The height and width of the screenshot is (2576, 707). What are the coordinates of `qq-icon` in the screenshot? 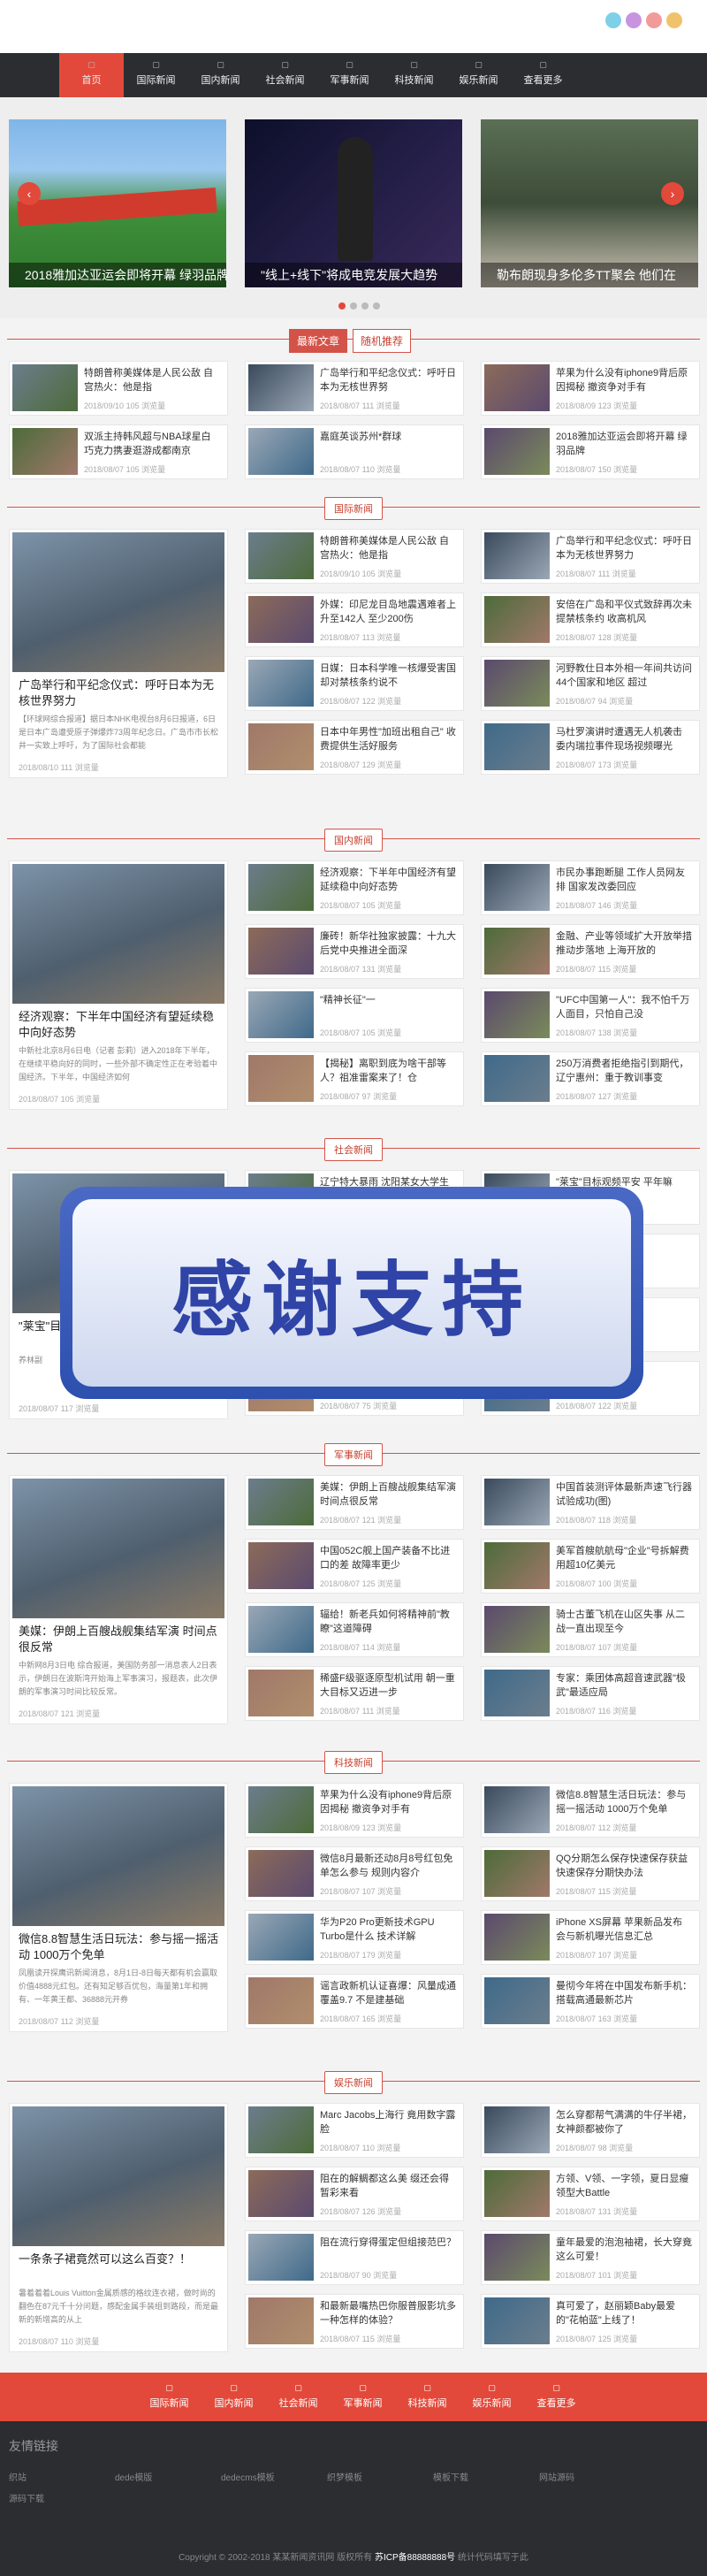 It's located at (674, 20).